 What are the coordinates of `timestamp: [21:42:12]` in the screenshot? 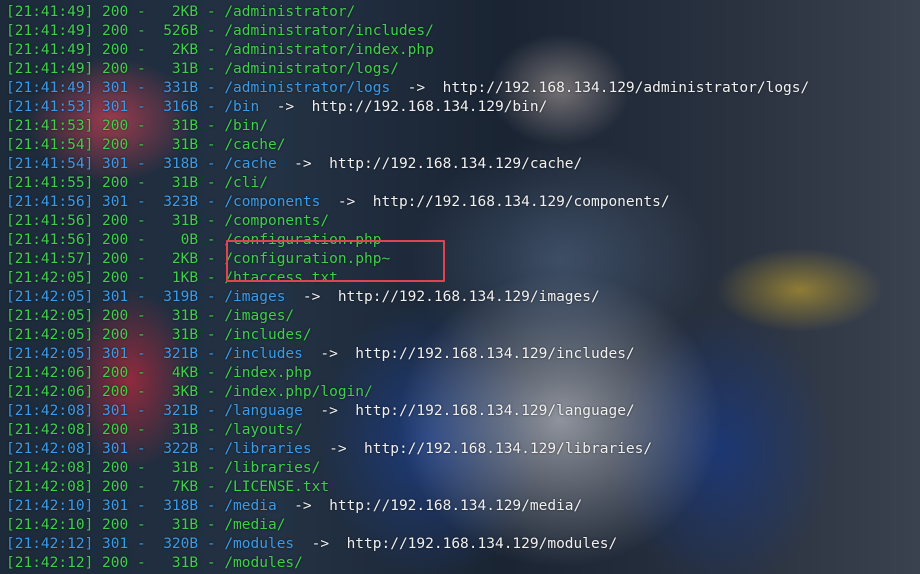 It's located at (50, 563).